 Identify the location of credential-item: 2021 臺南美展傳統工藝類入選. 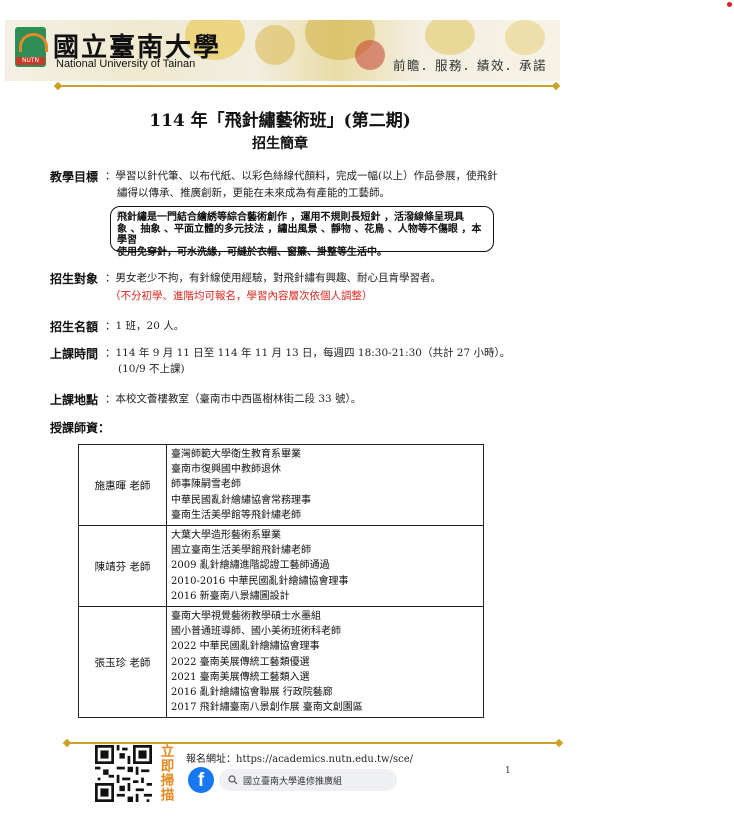
(240, 677).